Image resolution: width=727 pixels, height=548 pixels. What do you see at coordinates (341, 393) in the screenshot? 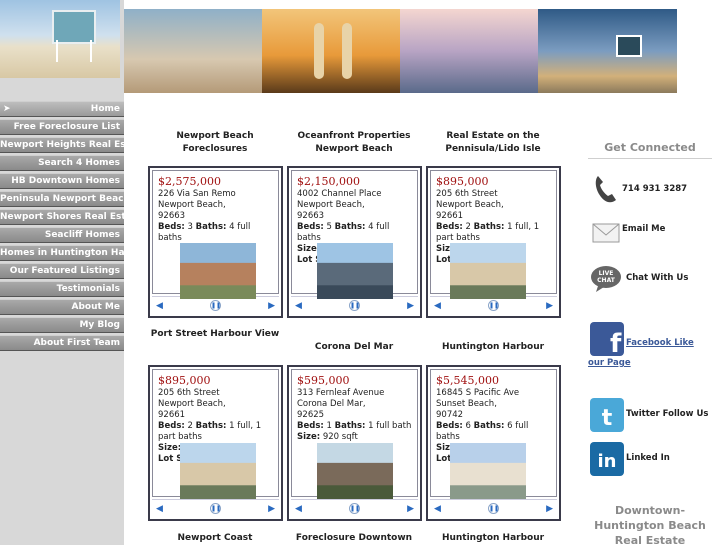
I see `listing-street: 313 Fernleaf Avenue` at bounding box center [341, 393].